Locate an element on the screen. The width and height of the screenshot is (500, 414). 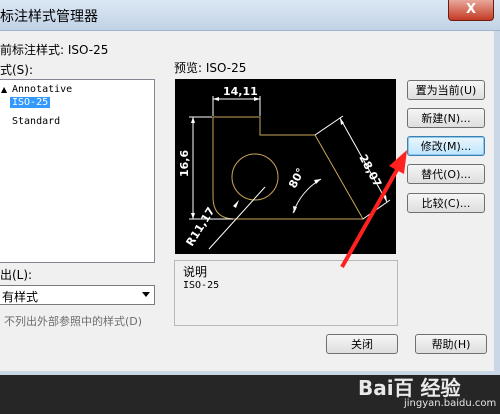
style-item-annotative: Annotative is located at coordinates (42, 89).